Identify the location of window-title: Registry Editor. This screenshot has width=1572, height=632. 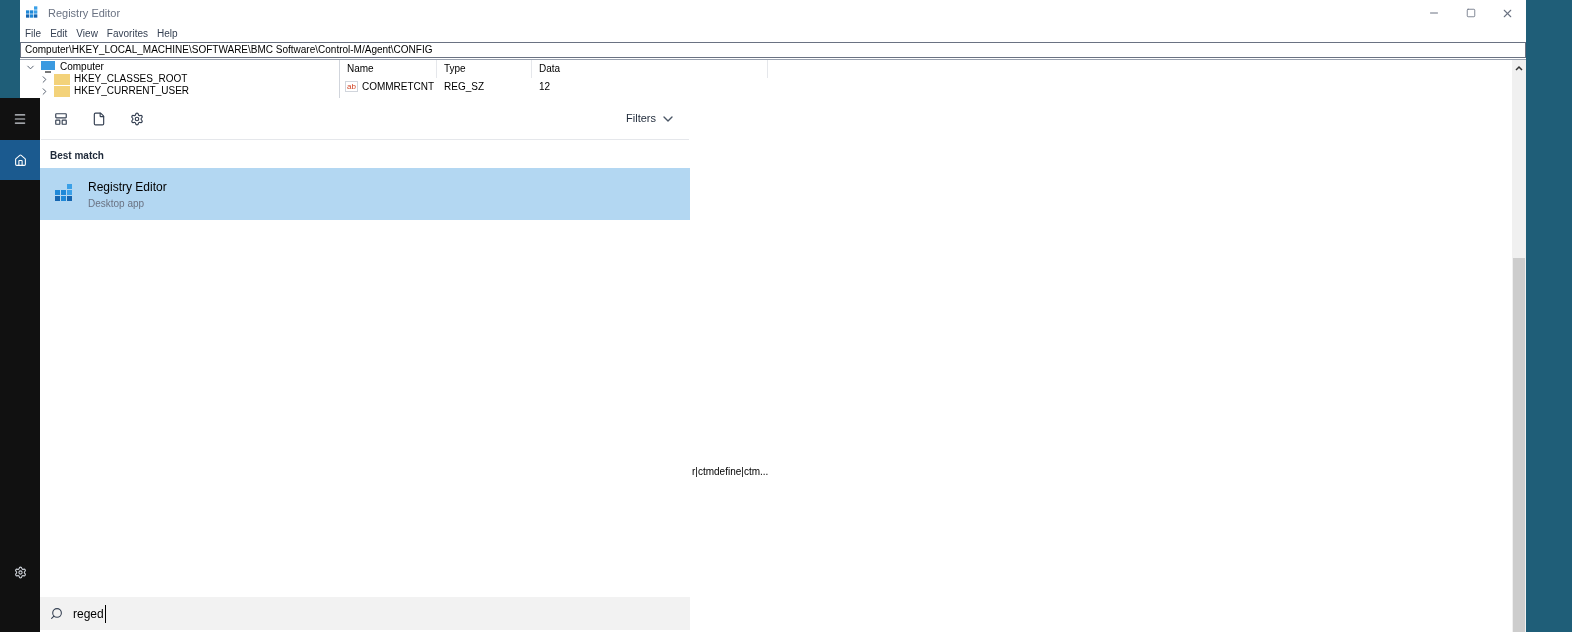
(84, 13).